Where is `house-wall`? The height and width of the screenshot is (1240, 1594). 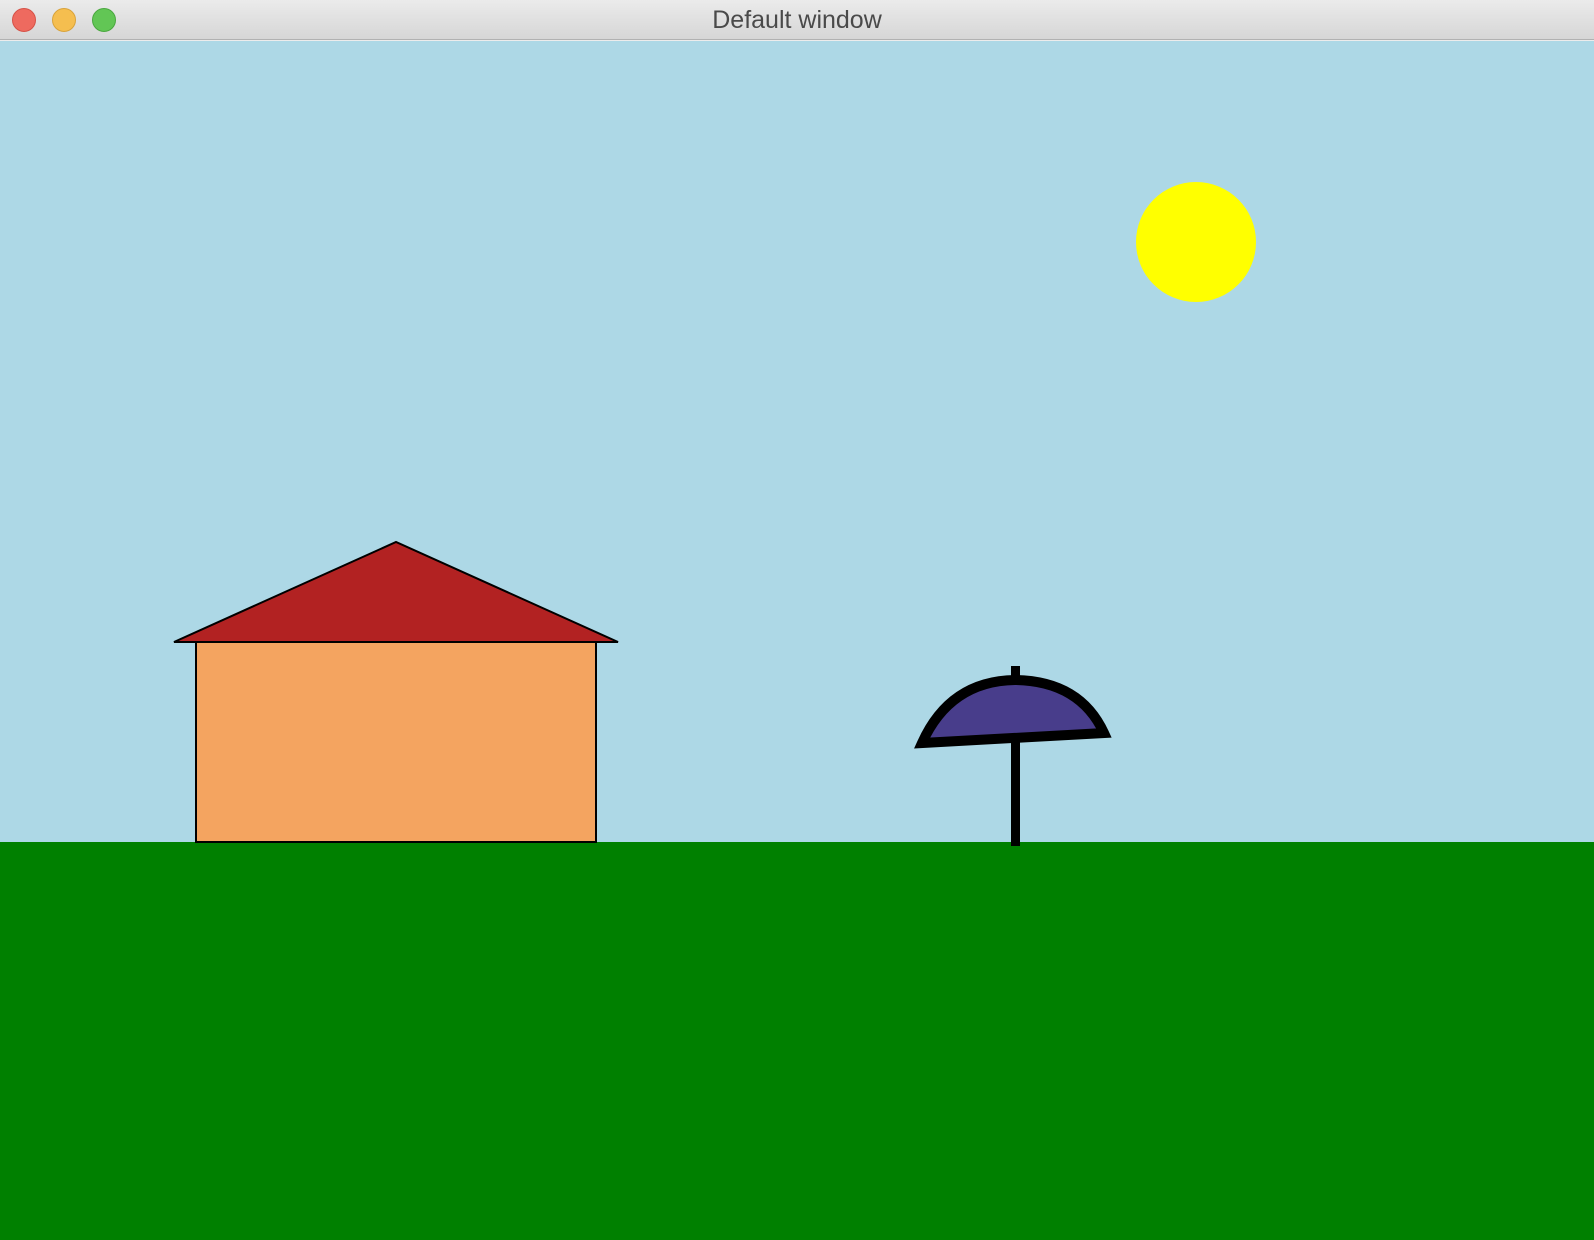
house-wall is located at coordinates (396, 742).